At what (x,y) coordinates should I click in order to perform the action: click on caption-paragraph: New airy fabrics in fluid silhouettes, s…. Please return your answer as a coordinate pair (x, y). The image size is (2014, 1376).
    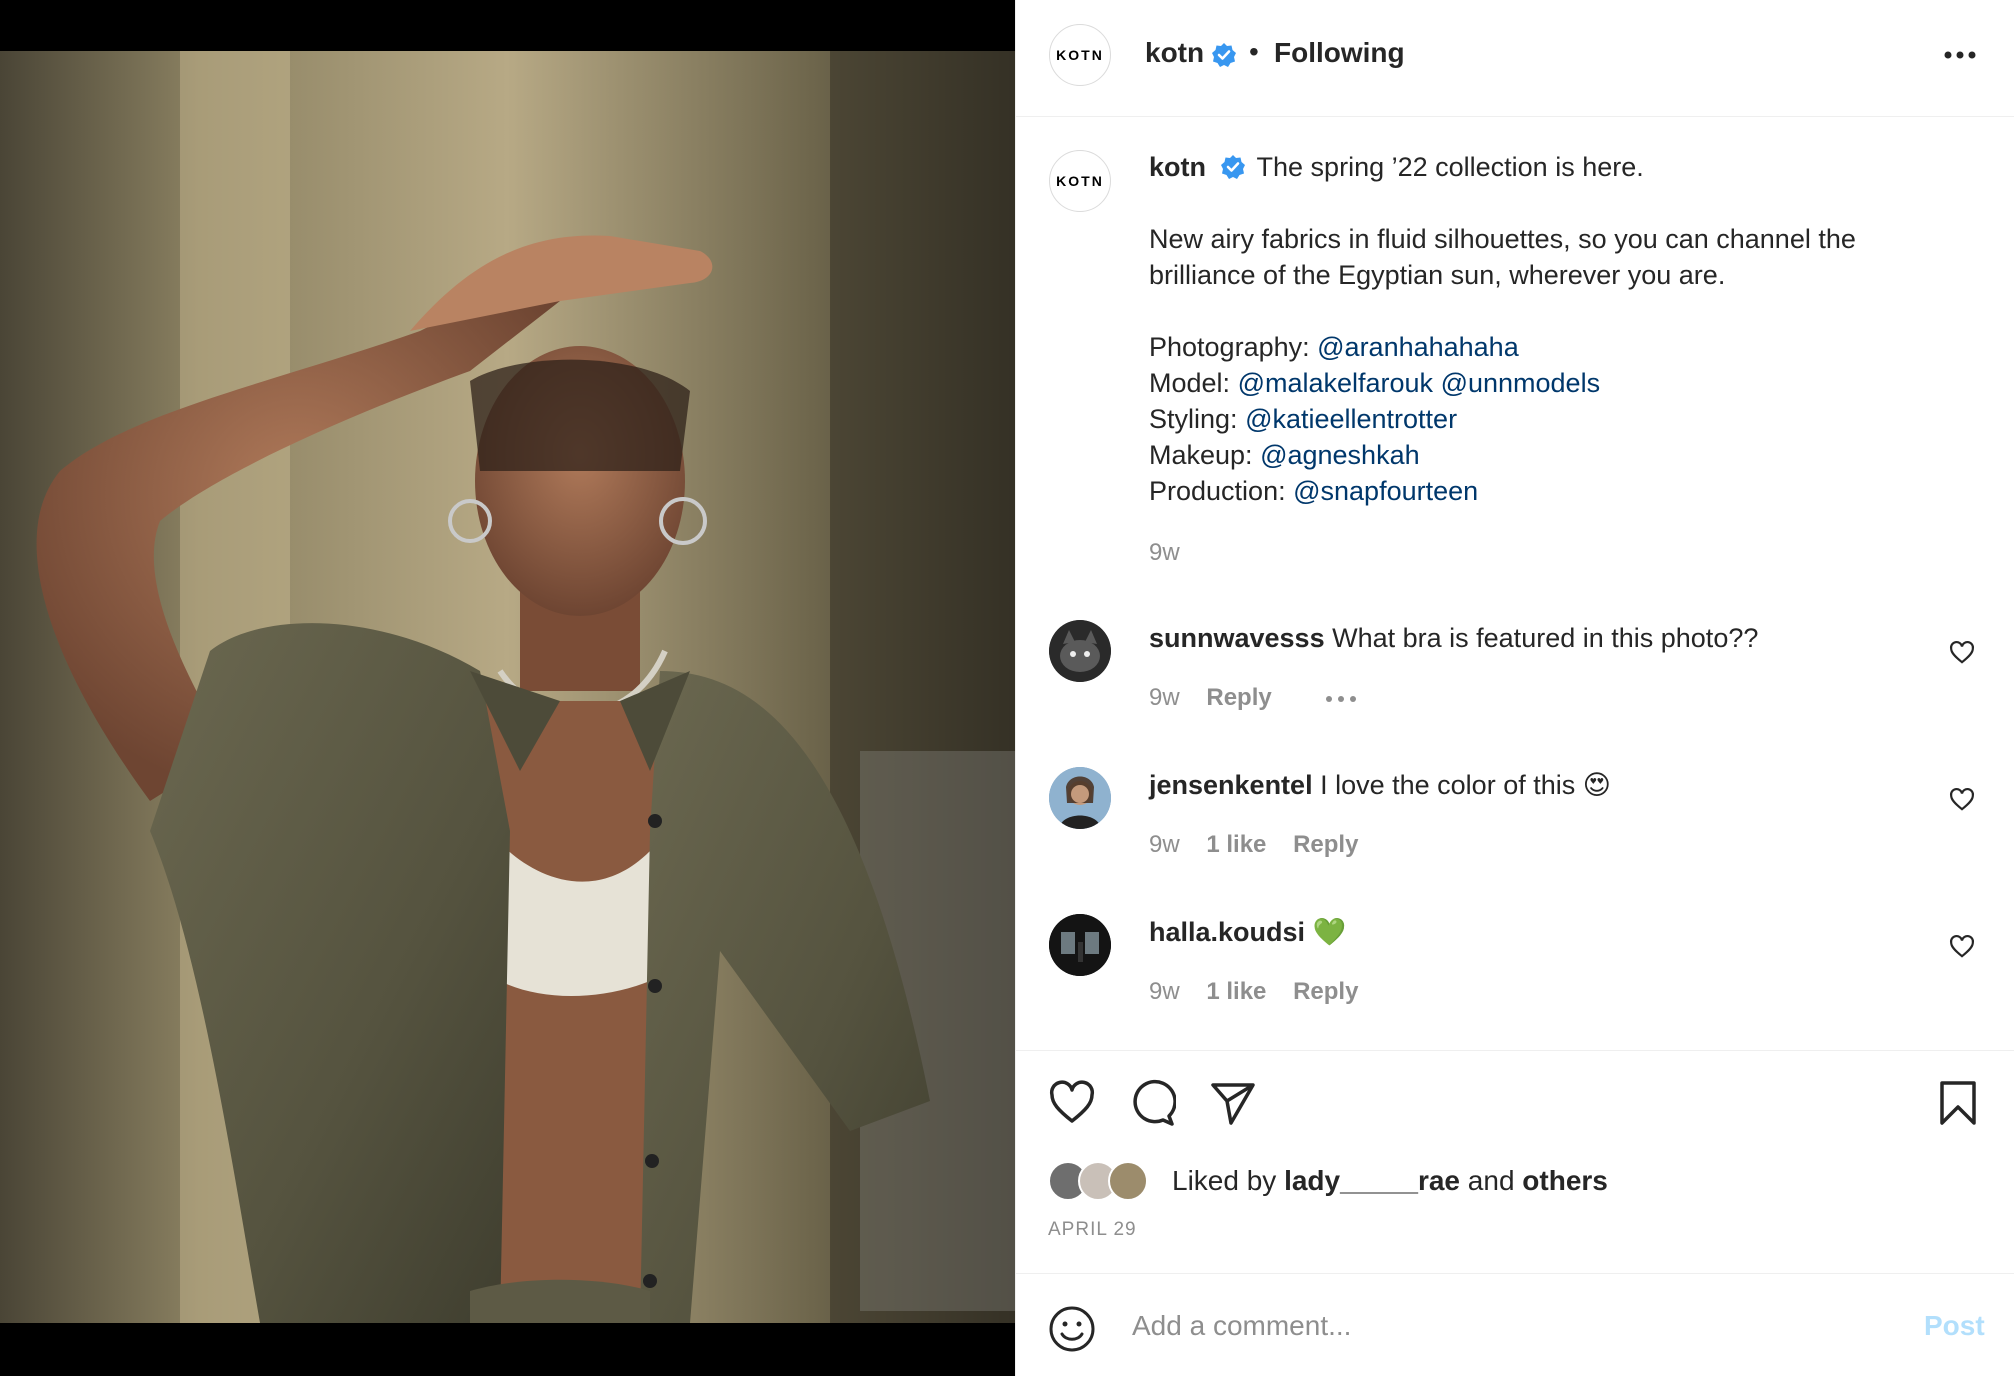
    Looking at the image, I should click on (1502, 257).